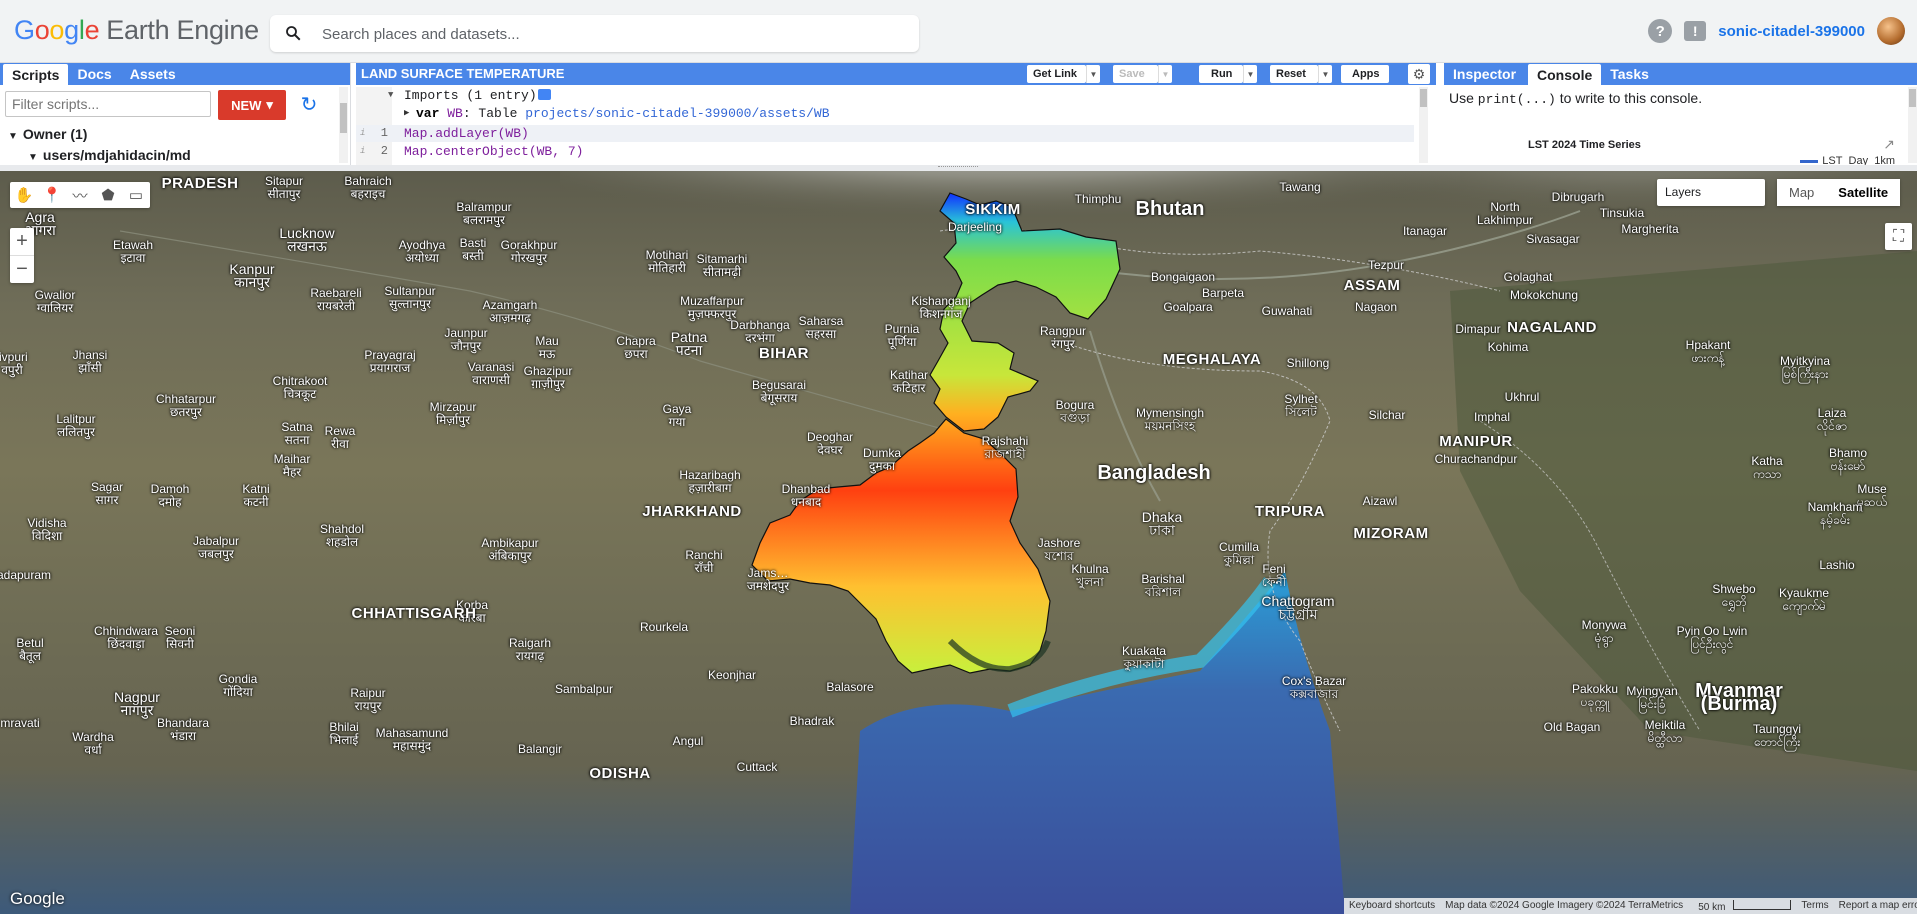 The height and width of the screenshot is (914, 1917). I want to click on code-line: i 1 Map.addLayer(WB), so click(885, 133).